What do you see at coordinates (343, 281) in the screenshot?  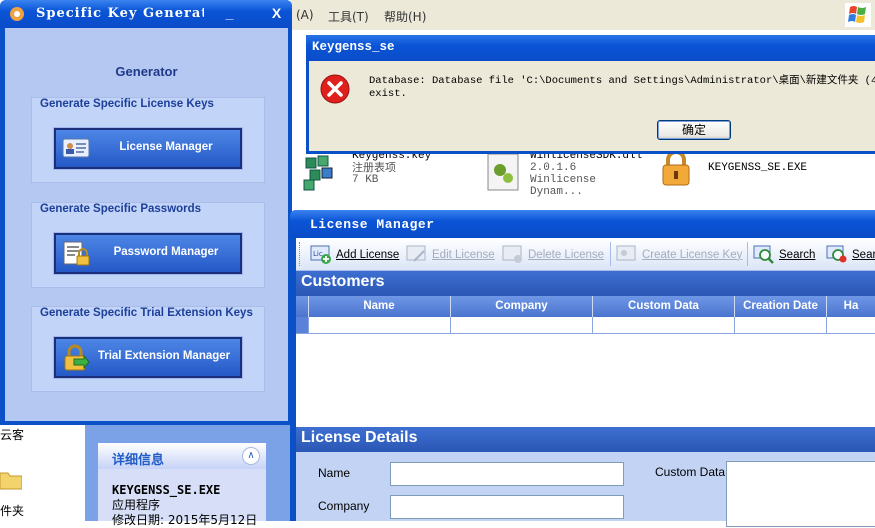 I see `customers-title: Customers` at bounding box center [343, 281].